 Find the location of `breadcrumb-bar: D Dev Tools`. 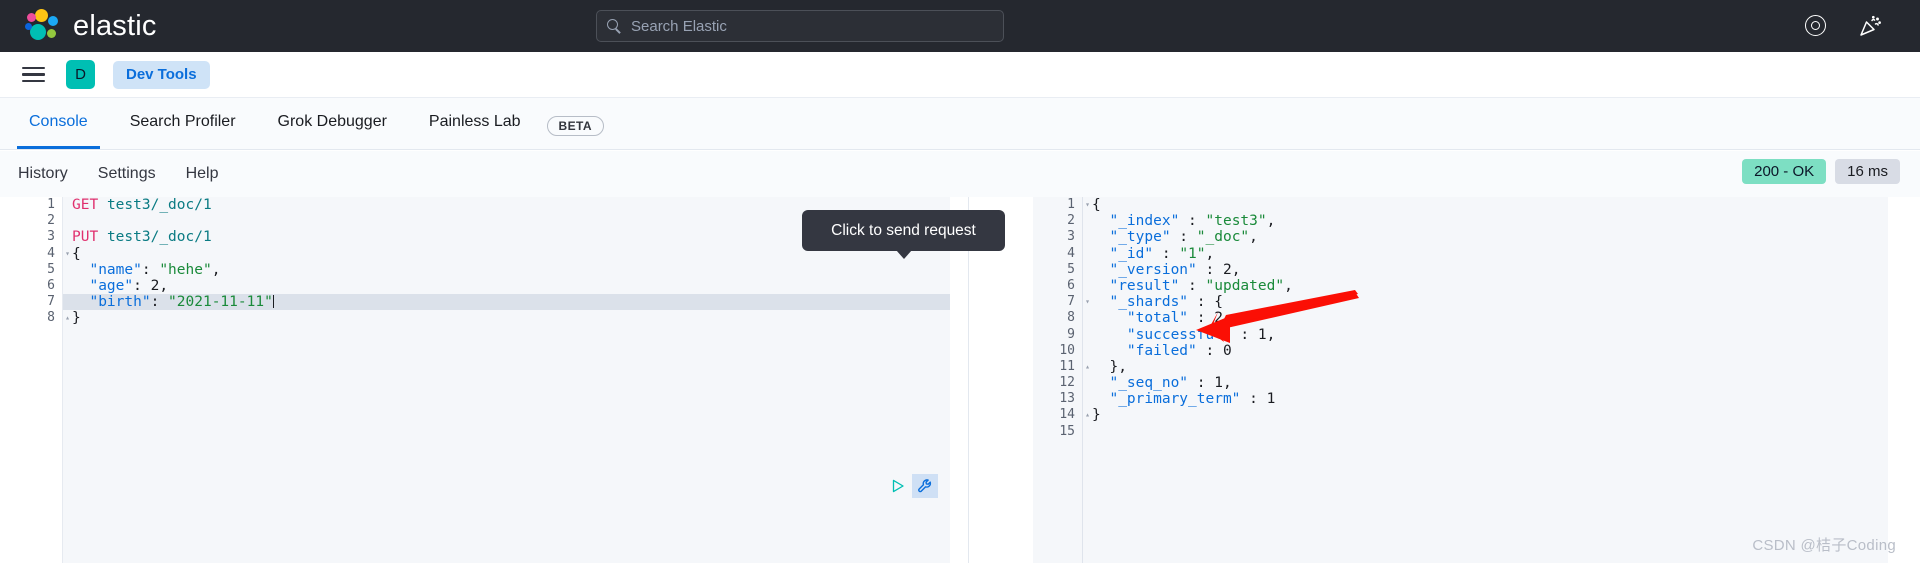

breadcrumb-bar: D Dev Tools is located at coordinates (960, 75).